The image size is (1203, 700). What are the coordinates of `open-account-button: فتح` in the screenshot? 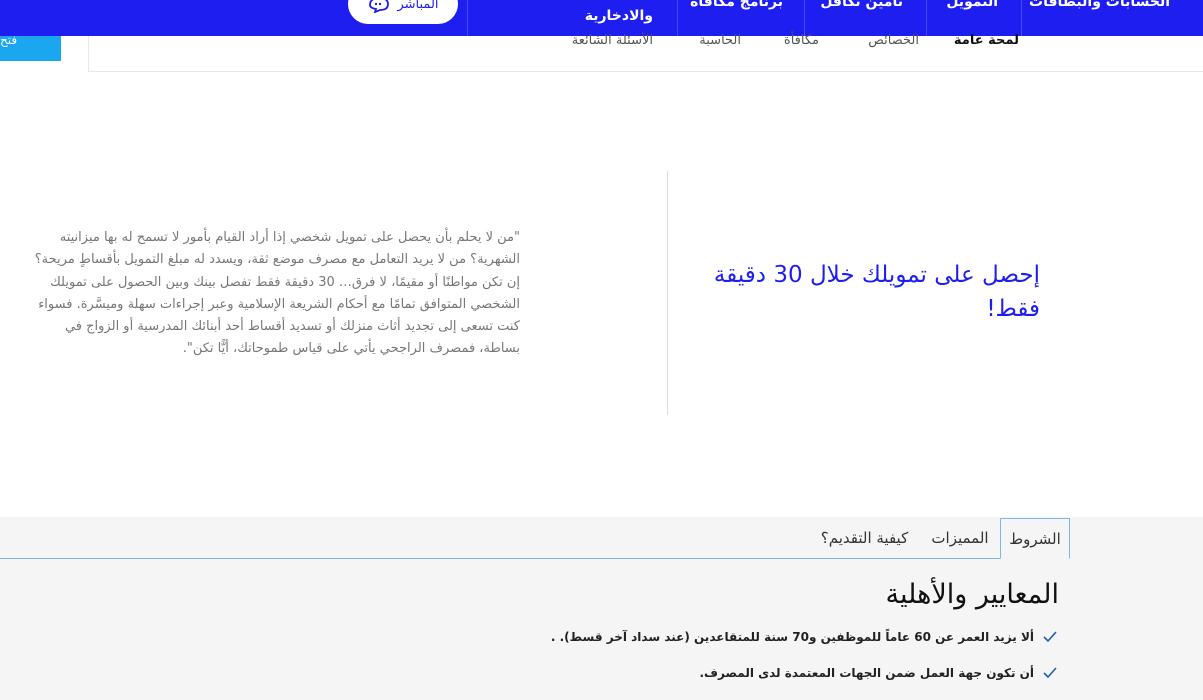 It's located at (30, 48).